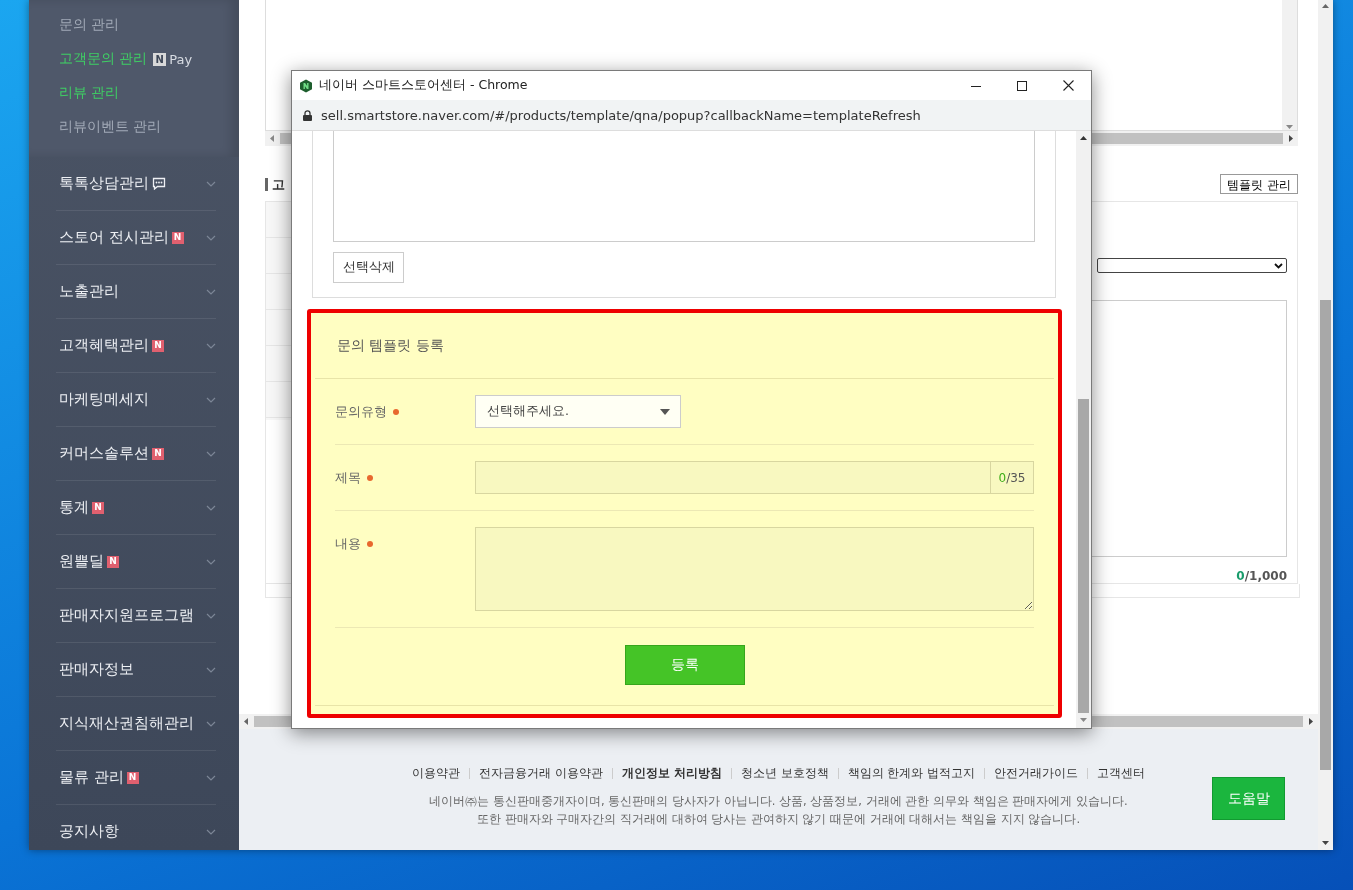 The width and height of the screenshot is (1353, 890). I want to click on field-label: 제목, so click(348, 478).